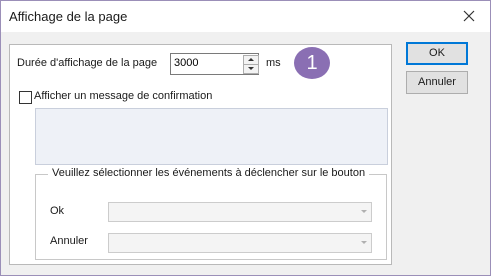 Image resolution: width=491 pixels, height=276 pixels. What do you see at coordinates (469, 16) in the screenshot?
I see `close-icon` at bounding box center [469, 16].